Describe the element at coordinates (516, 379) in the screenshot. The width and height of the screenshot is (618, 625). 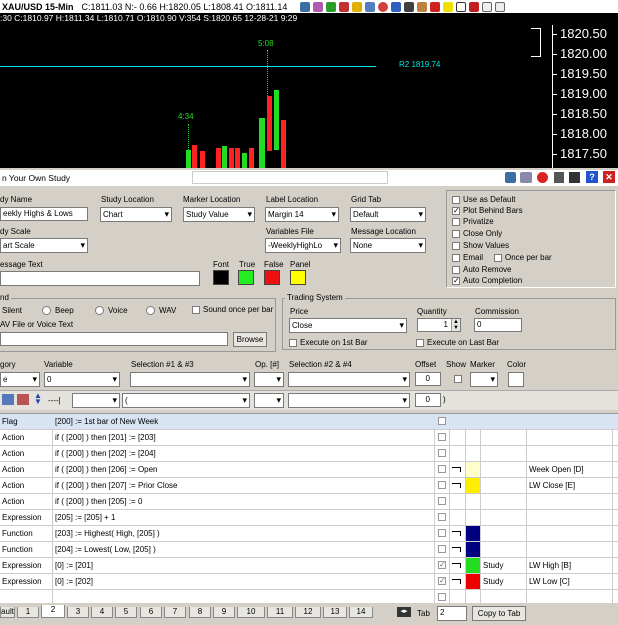
I see `color-picker` at that location.